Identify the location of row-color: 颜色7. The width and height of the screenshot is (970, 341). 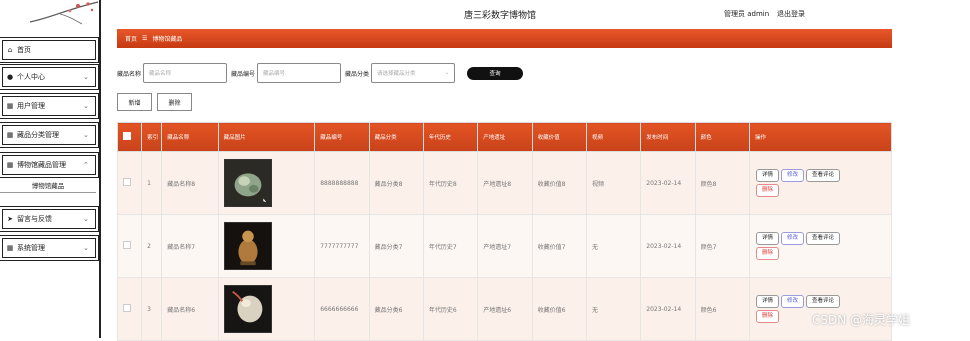
(722, 246).